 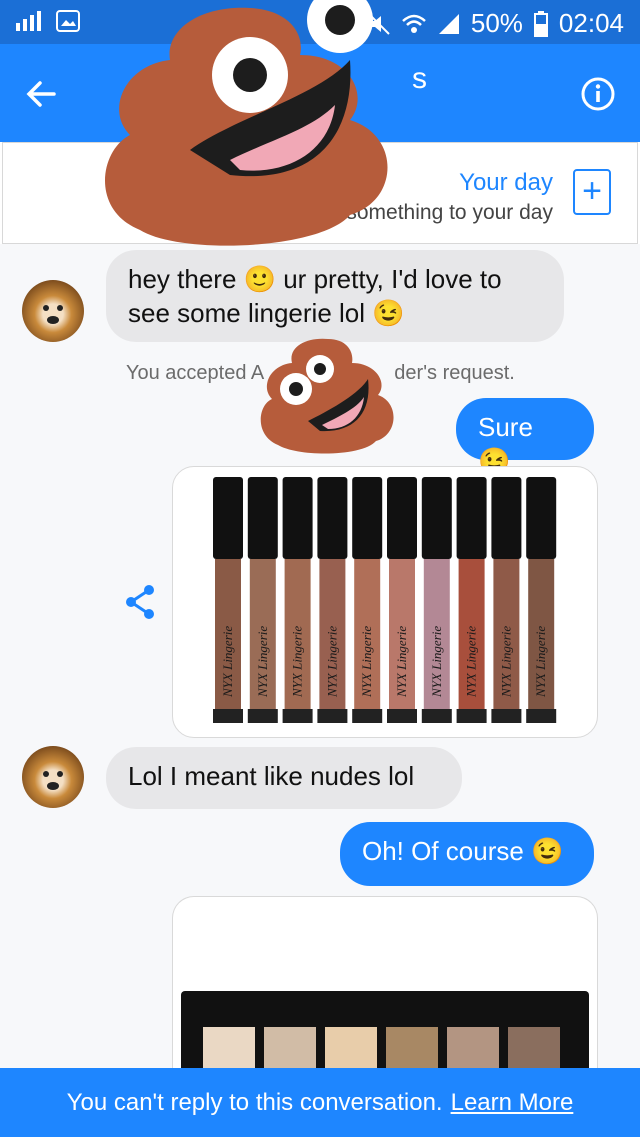 What do you see at coordinates (454, 373) in the screenshot?
I see `system-text-right: der's request.` at bounding box center [454, 373].